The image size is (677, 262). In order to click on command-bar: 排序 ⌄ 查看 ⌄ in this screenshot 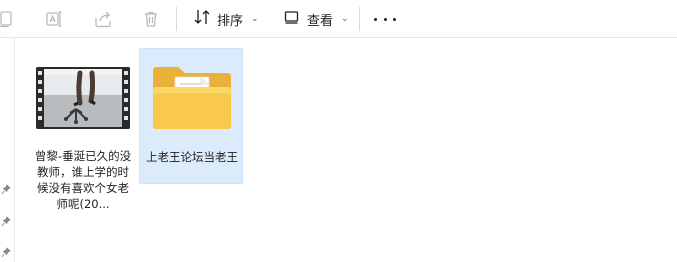, I will do `click(338, 19)`.